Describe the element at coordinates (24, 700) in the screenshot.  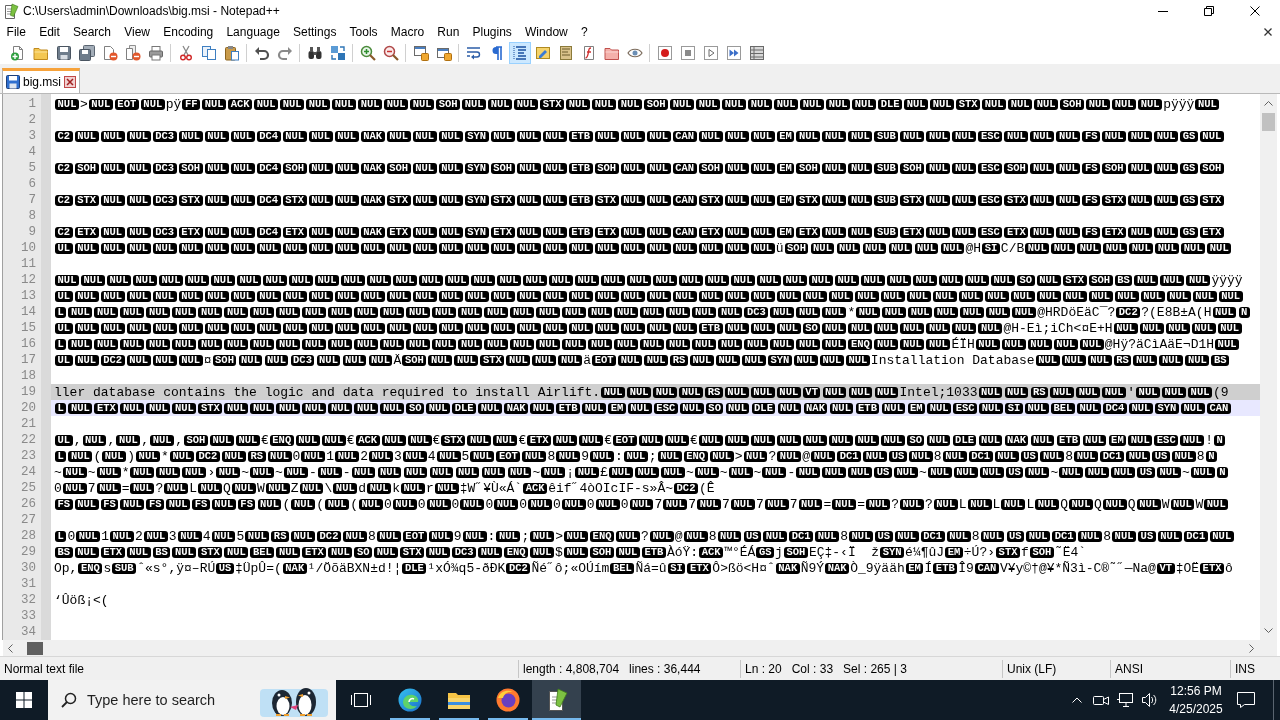
I see `window-panes-icon` at that location.